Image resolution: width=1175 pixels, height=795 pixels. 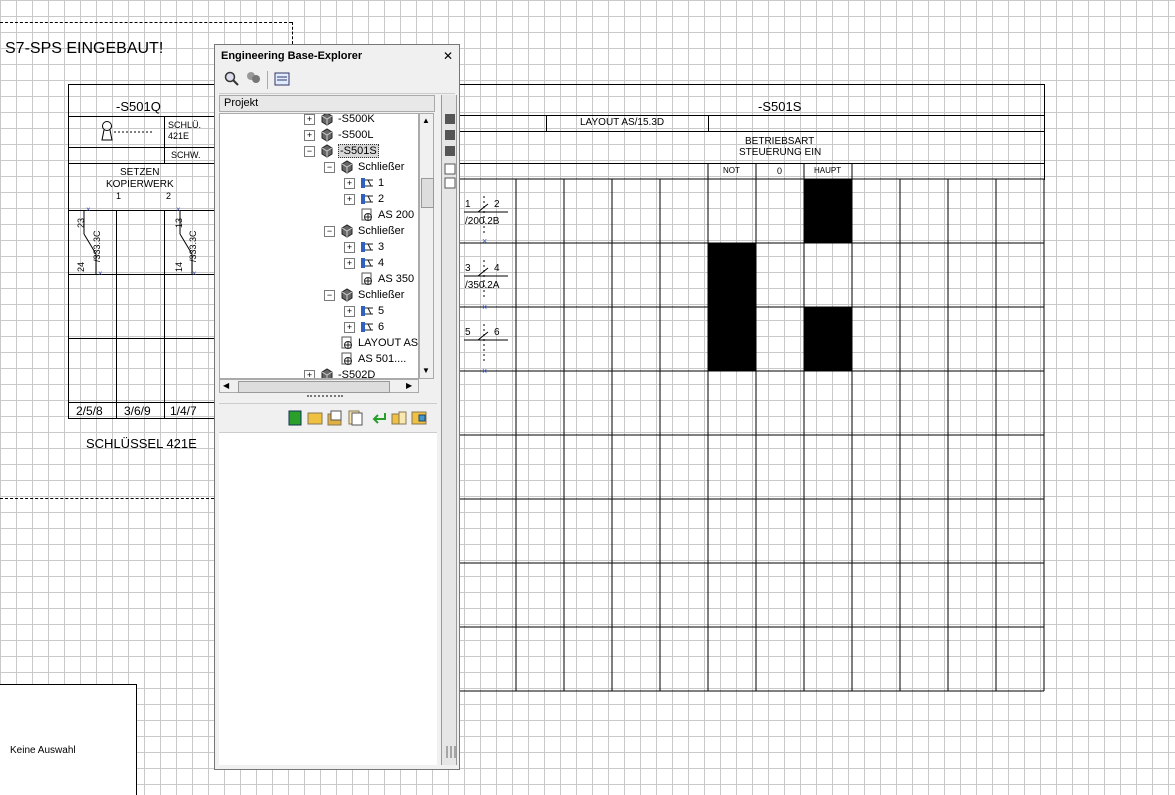 What do you see at coordinates (449, 430) in the screenshot?
I see `explorer-side-strip` at bounding box center [449, 430].